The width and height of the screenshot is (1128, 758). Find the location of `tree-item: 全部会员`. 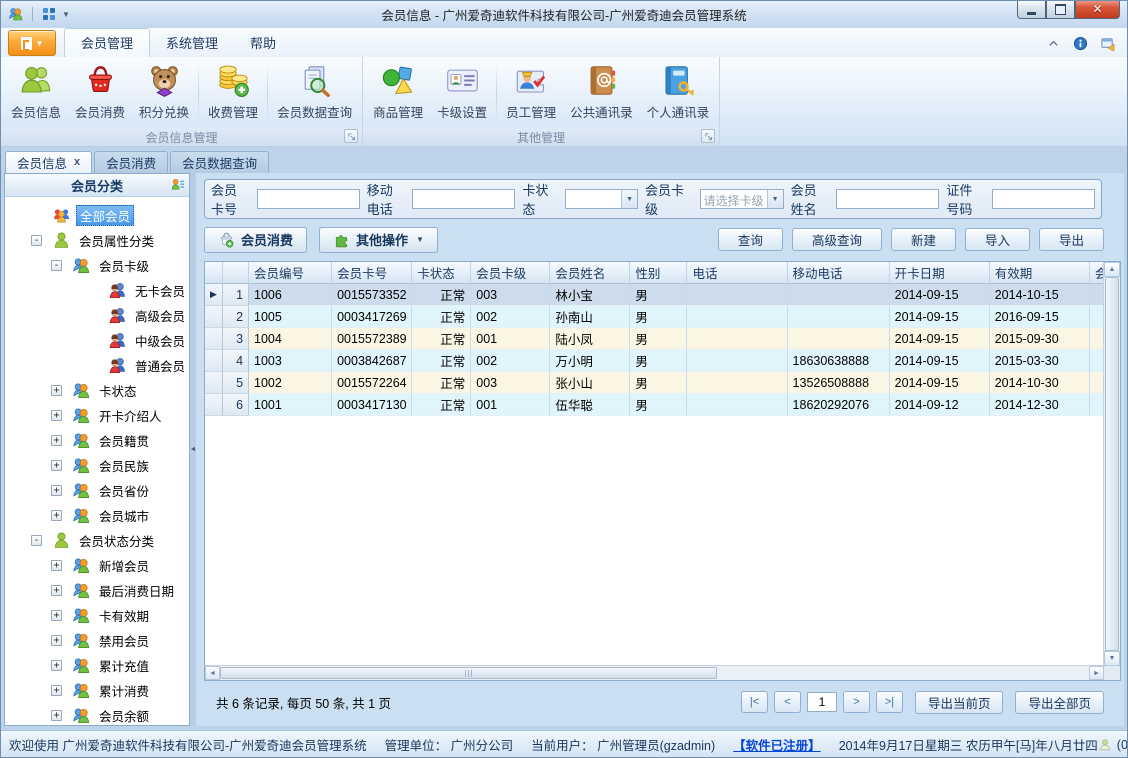

tree-item: 全部会员 is located at coordinates (97, 215).